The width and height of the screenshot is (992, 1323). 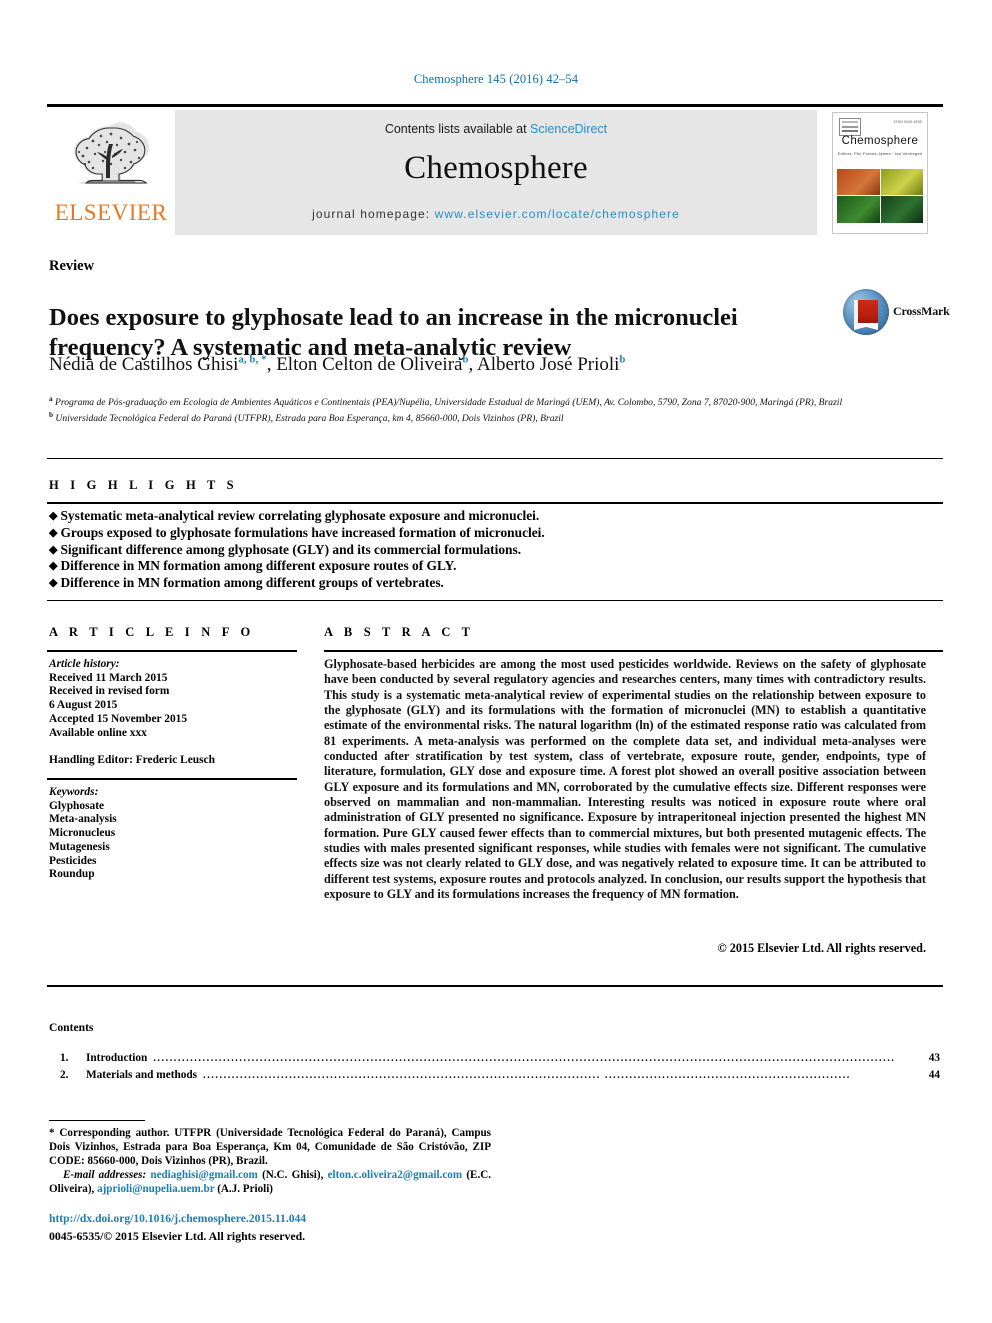 What do you see at coordinates (72, 266) in the screenshot?
I see `article-type: Review` at bounding box center [72, 266].